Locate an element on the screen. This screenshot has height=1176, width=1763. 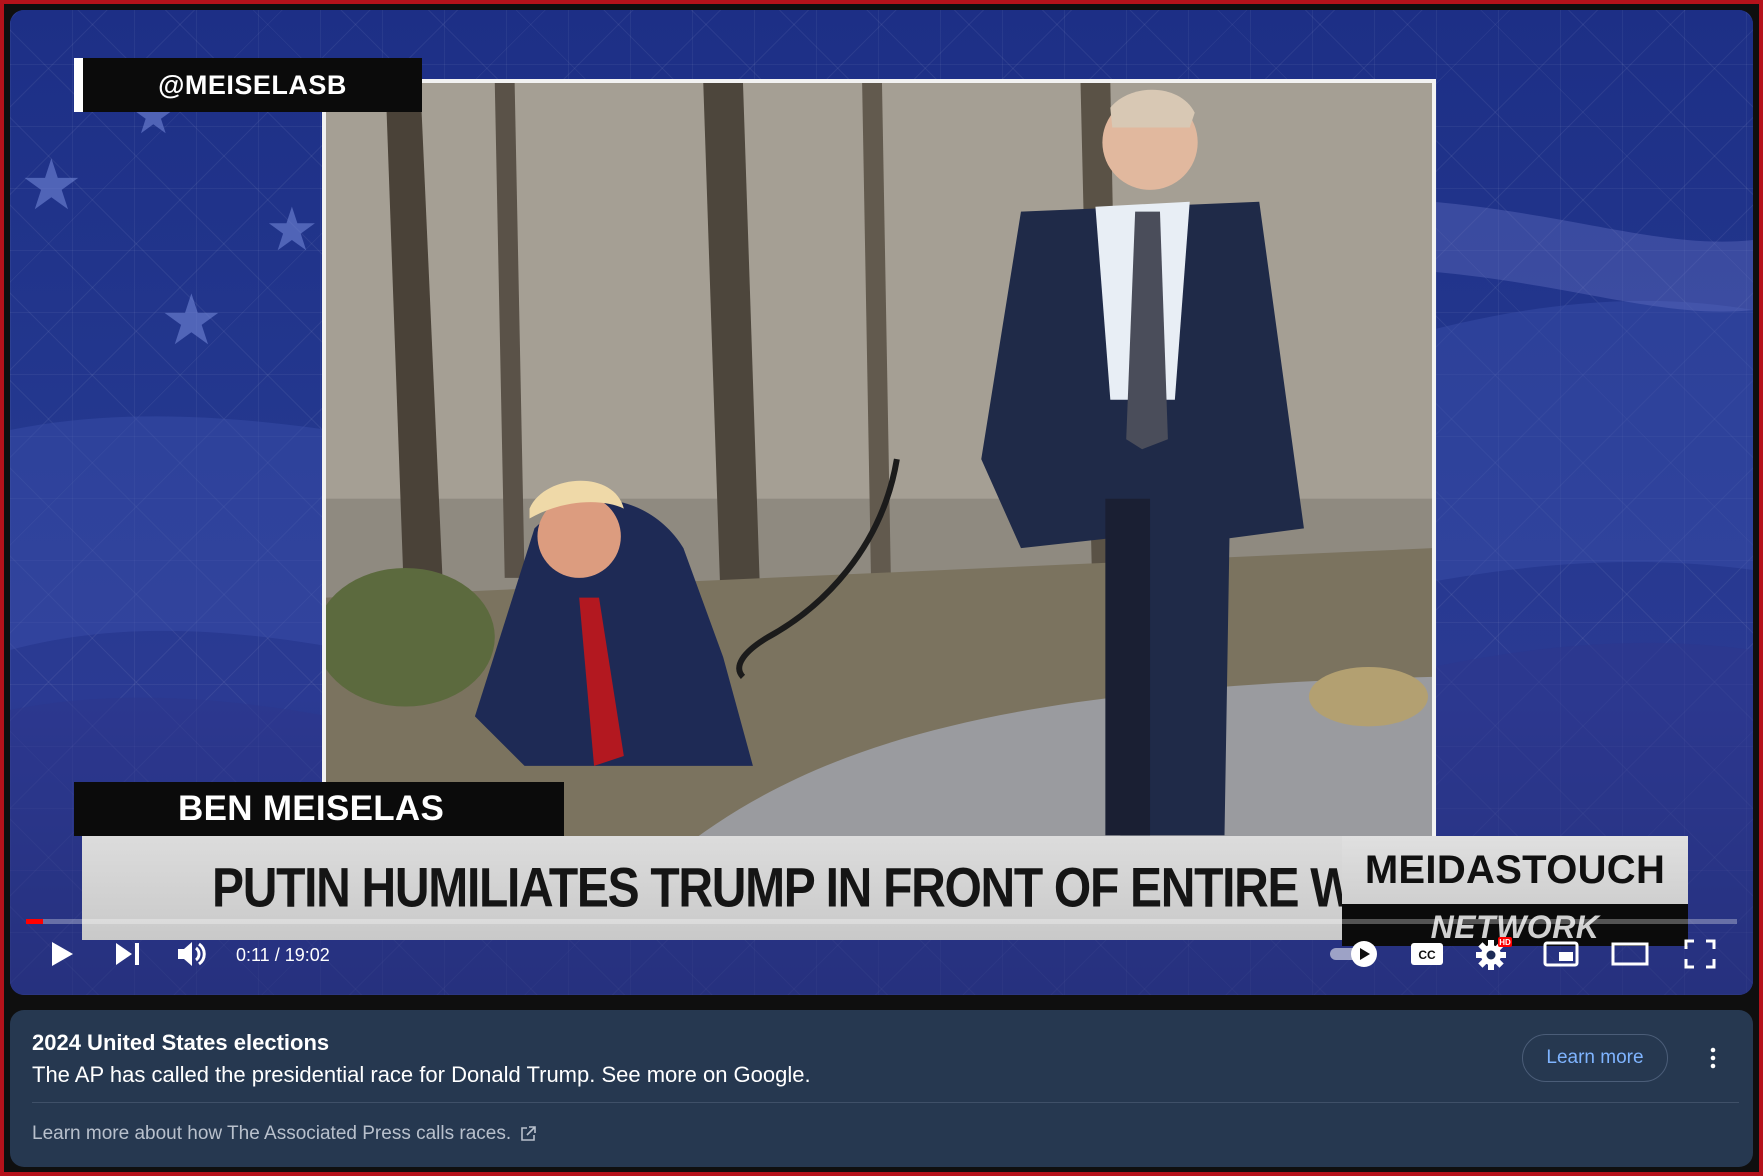
fullscreen-icon is located at coordinates (1700, 954).